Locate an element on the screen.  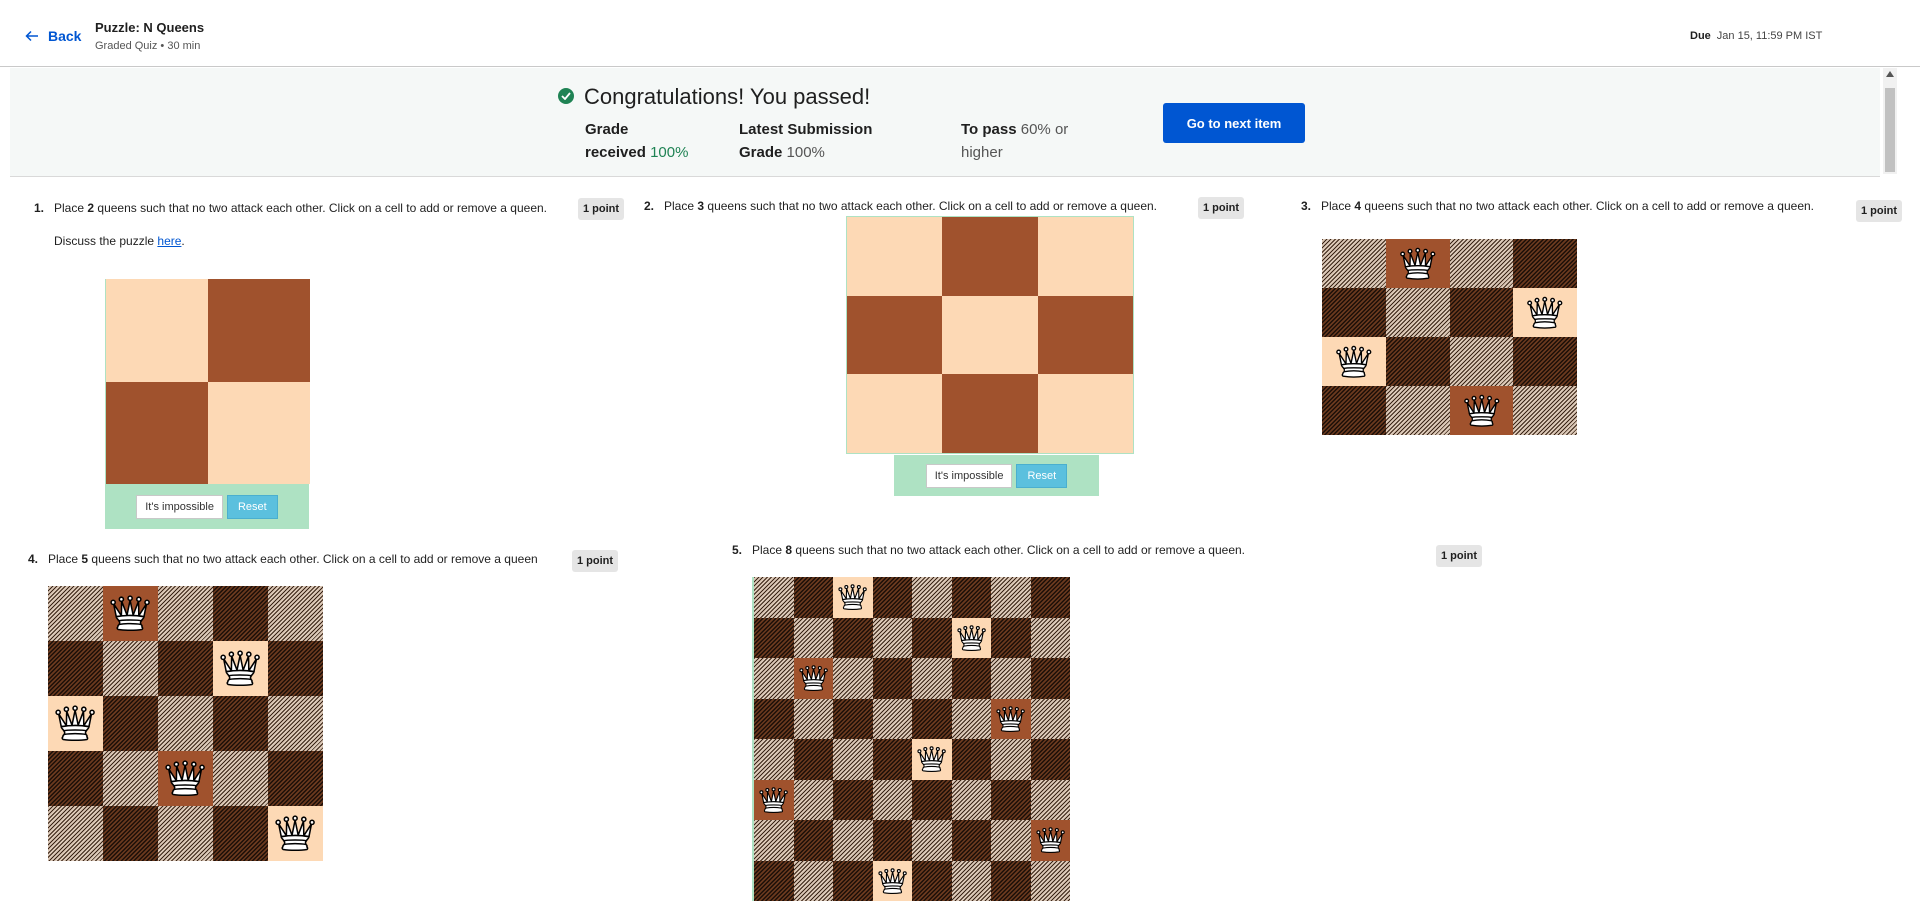
scroll-up-icon is located at coordinates (1890, 74).